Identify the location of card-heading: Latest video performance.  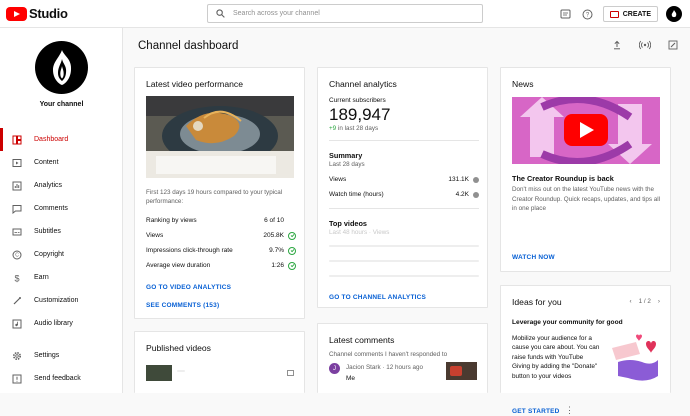
(194, 84).